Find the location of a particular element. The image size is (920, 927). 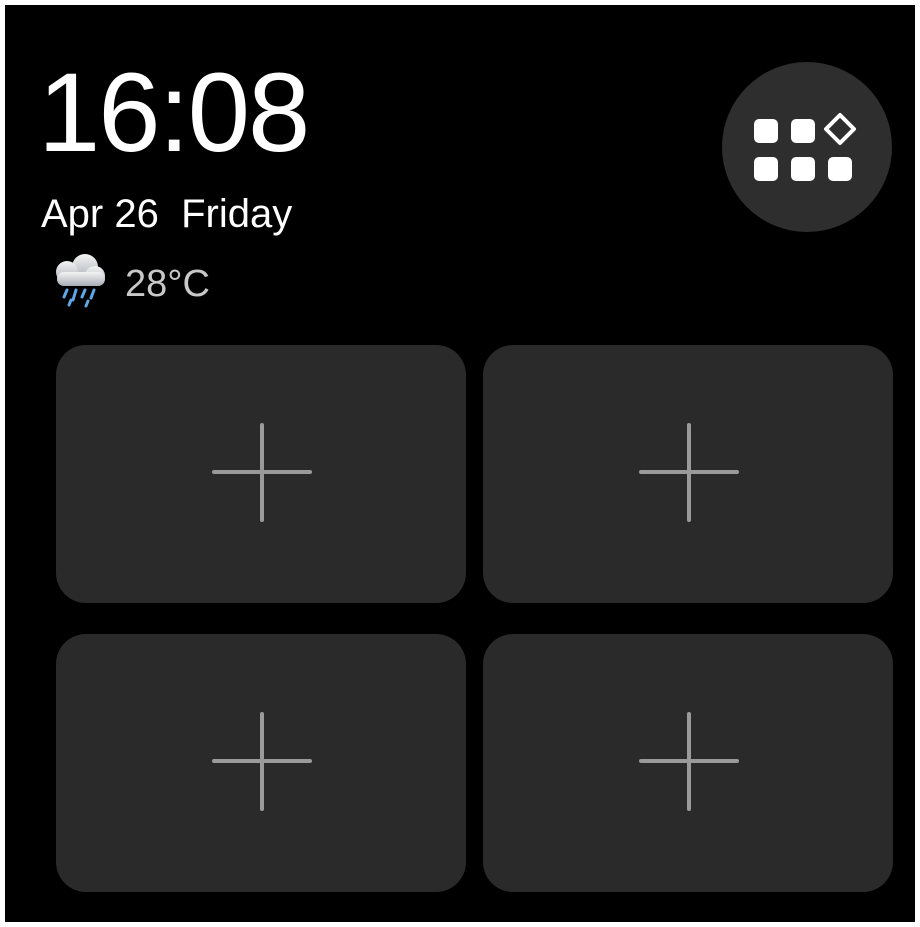

app-grid-icon is located at coordinates (805, 147).